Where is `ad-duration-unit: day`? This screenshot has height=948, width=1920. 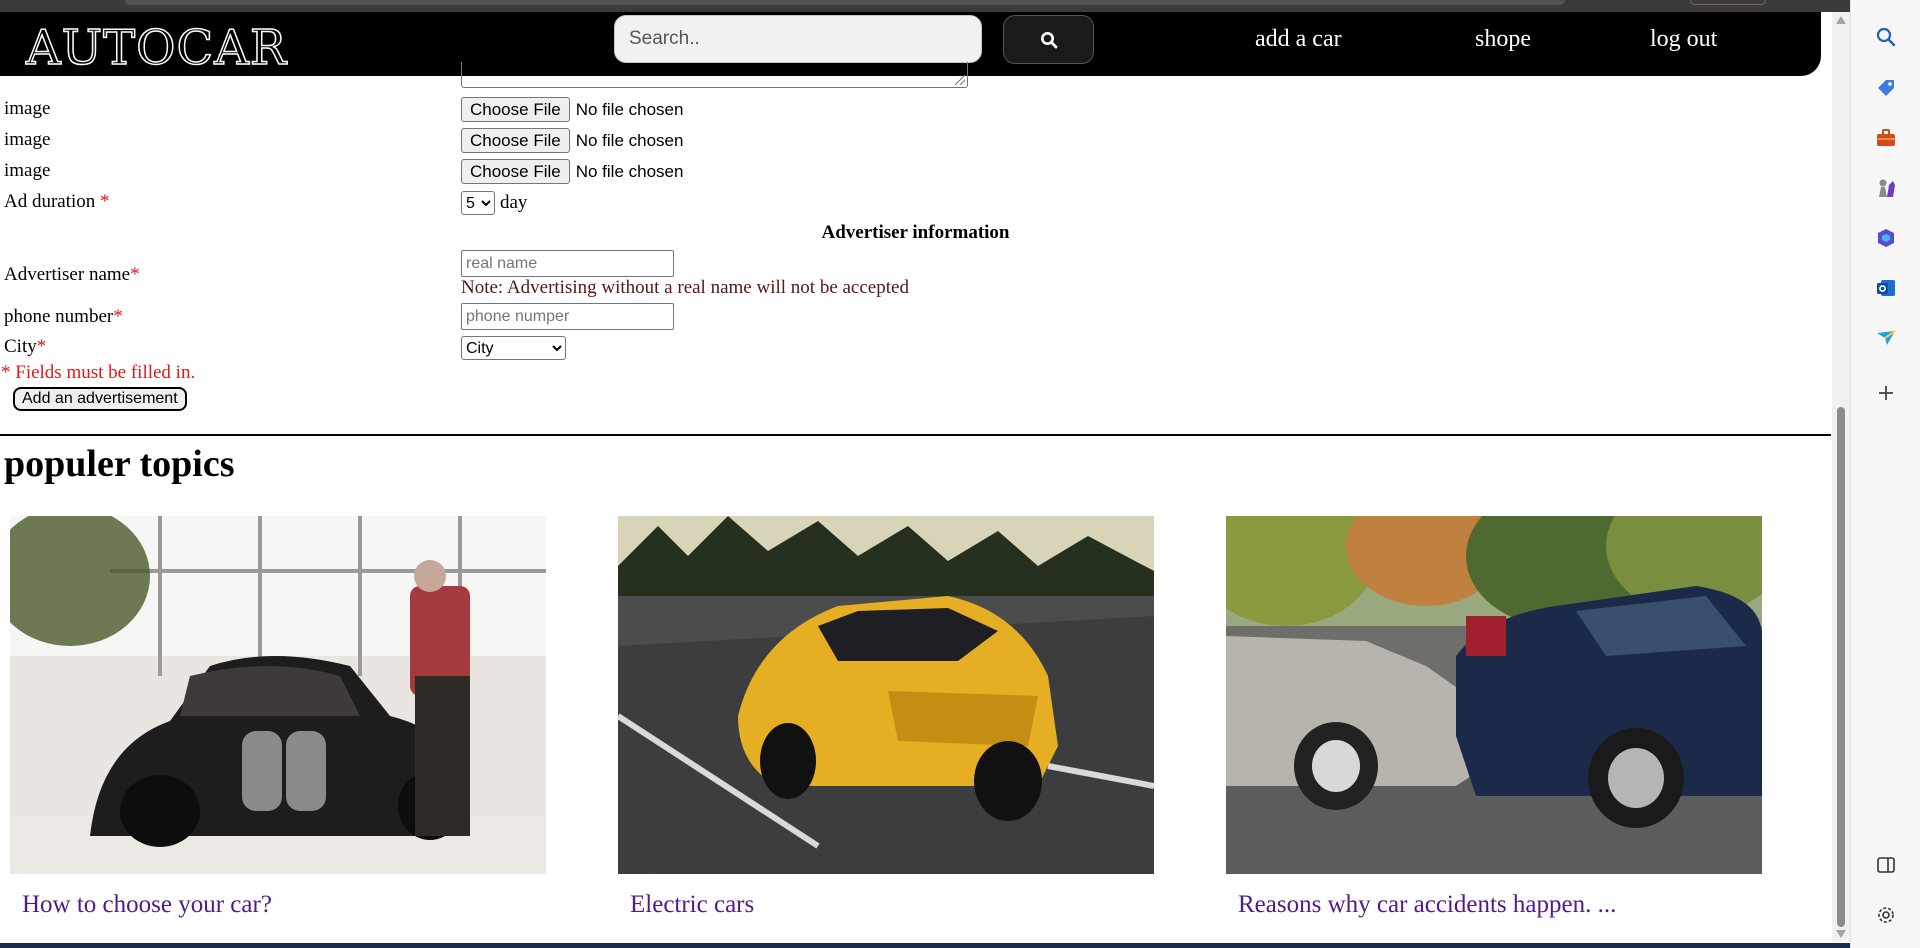 ad-duration-unit: day is located at coordinates (514, 202).